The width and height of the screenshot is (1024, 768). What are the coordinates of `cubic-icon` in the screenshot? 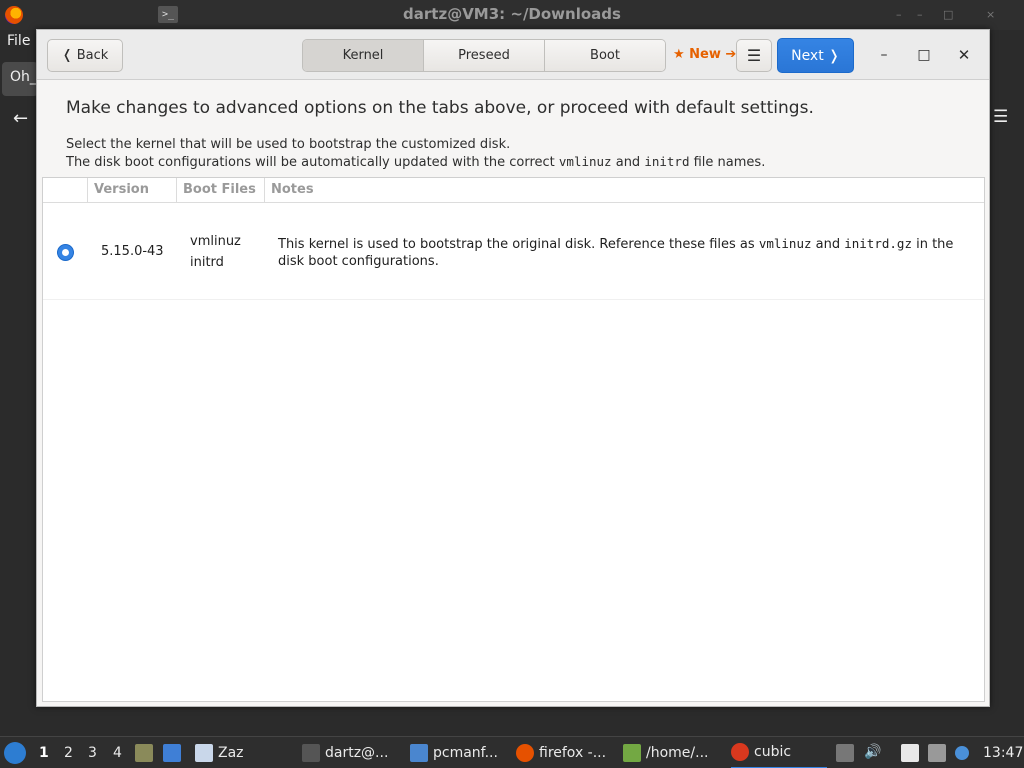 It's located at (740, 752).